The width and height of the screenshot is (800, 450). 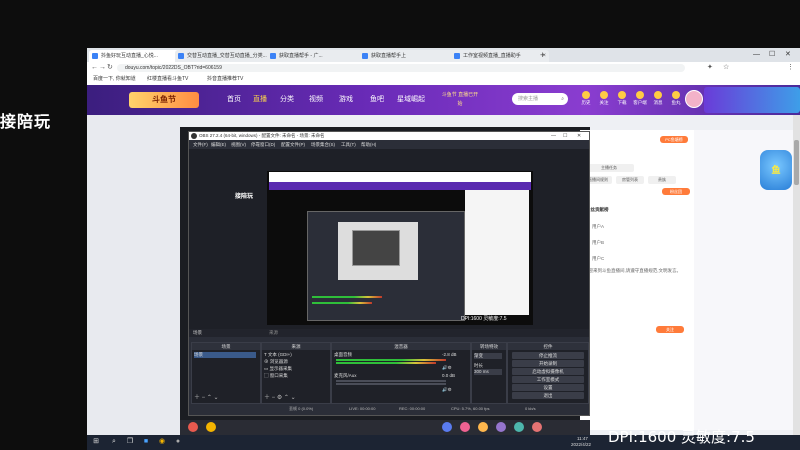 What do you see at coordinates (409, 56) in the screenshot?
I see `tab-4: 获取直播帮手上×` at bounding box center [409, 56].